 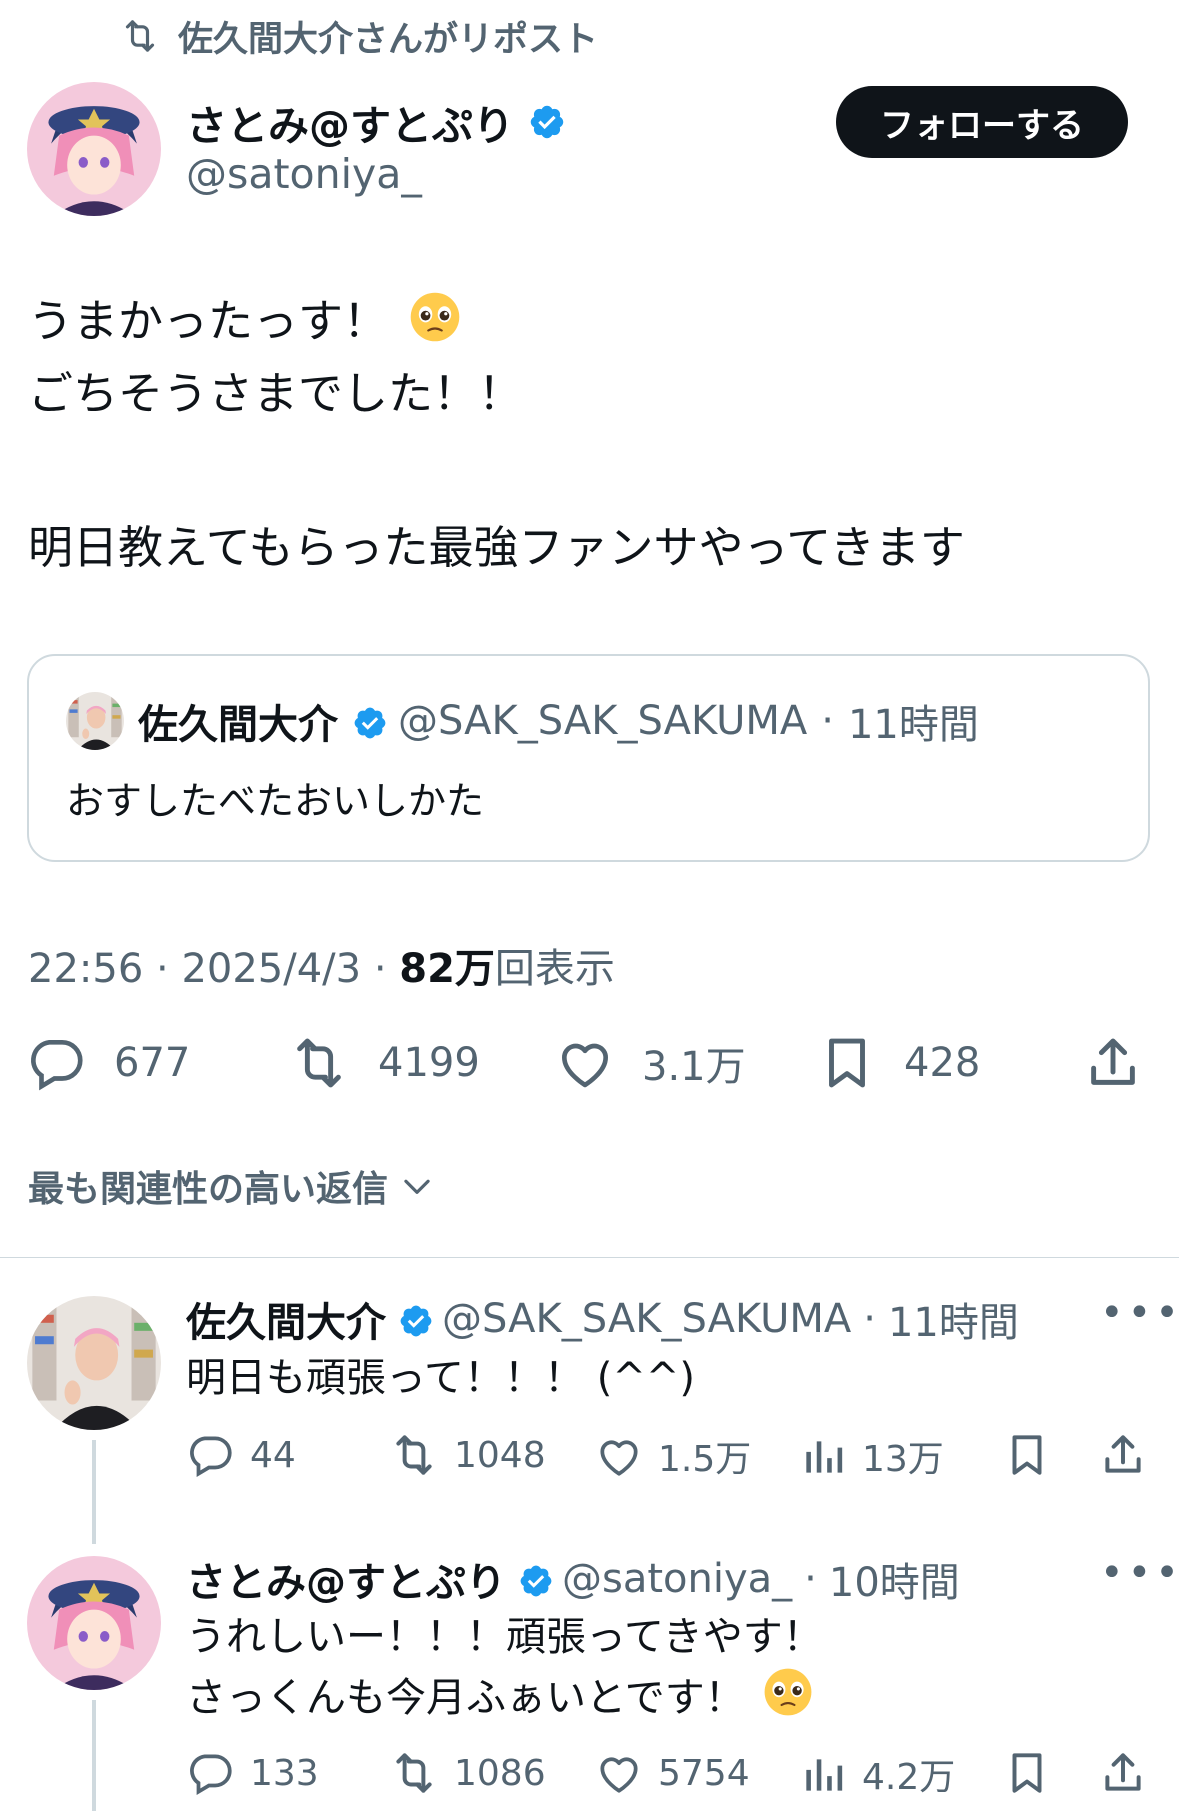 What do you see at coordinates (304, 174) in the screenshot?
I see `main-author-handle: @satoniya_` at bounding box center [304, 174].